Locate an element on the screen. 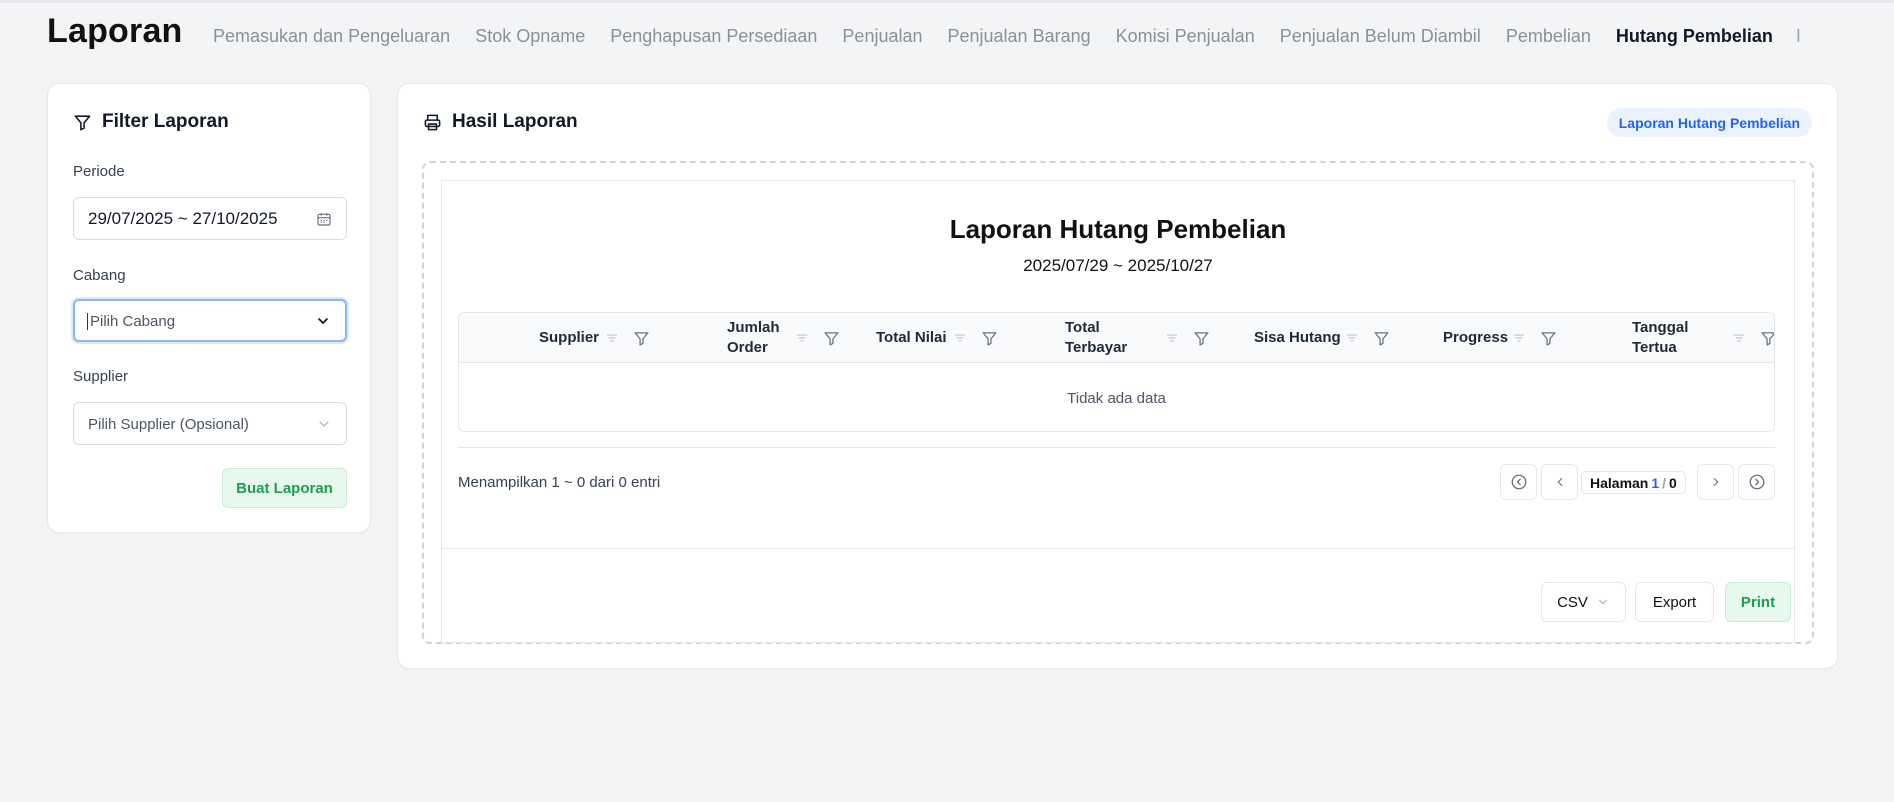  calendar-icon is located at coordinates (324, 219).